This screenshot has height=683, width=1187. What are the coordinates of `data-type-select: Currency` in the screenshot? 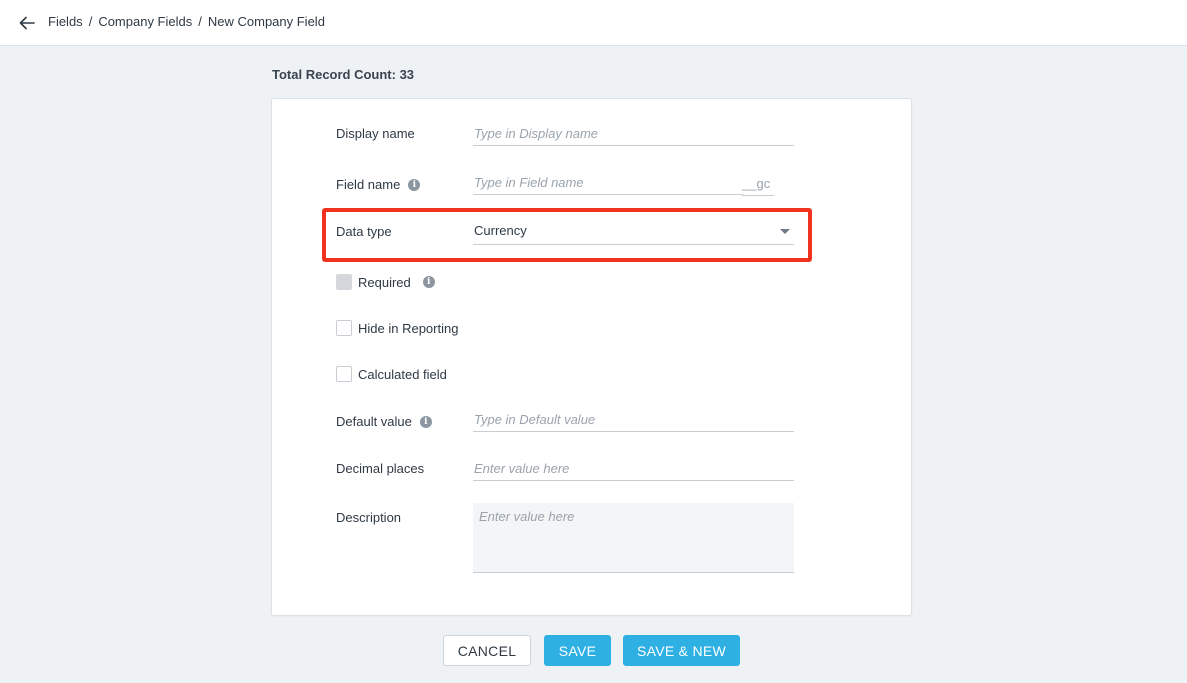 It's located at (633, 232).